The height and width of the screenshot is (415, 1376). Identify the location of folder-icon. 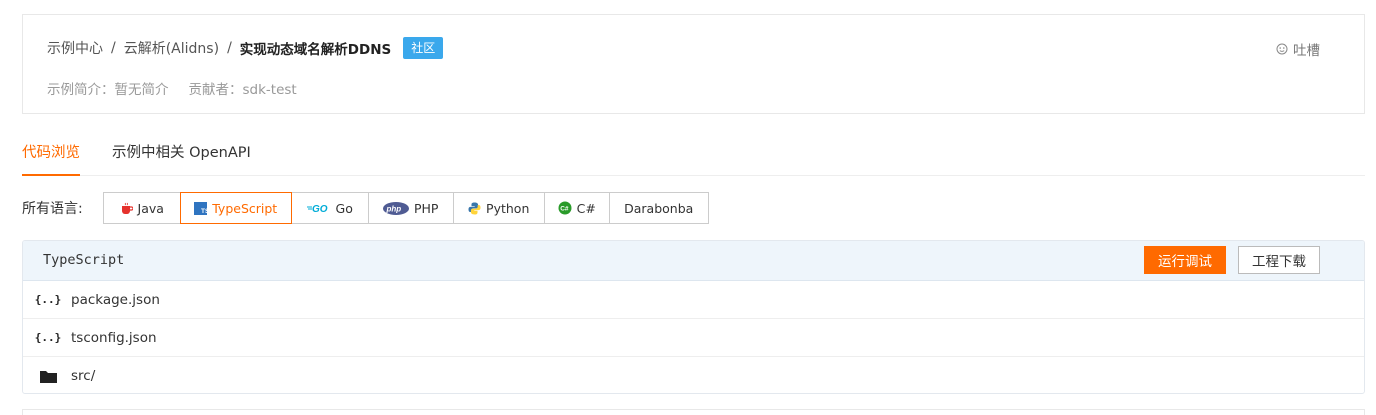
(48, 376).